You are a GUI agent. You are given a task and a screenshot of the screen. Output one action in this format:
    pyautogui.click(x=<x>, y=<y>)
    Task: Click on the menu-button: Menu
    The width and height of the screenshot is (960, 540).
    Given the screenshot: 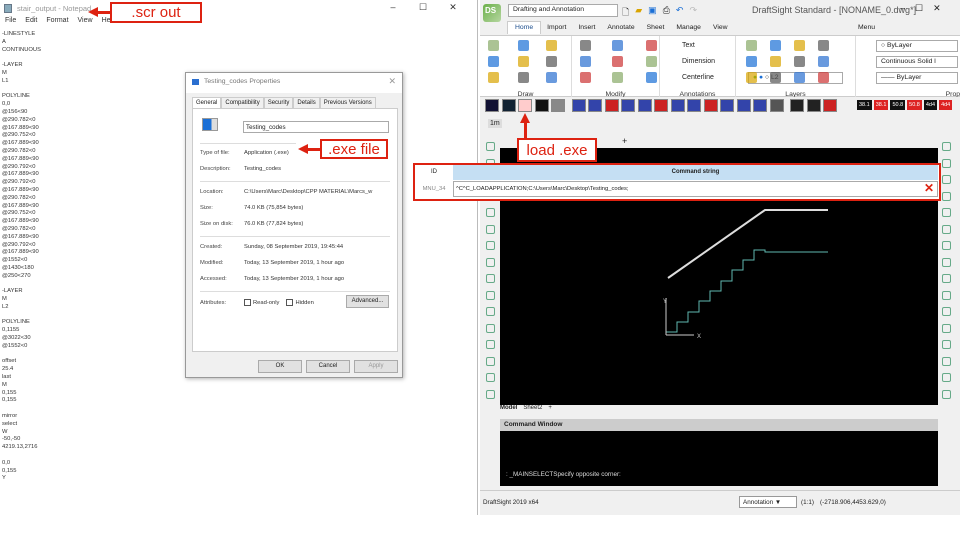 What is the action you would take?
    pyautogui.click(x=866, y=27)
    